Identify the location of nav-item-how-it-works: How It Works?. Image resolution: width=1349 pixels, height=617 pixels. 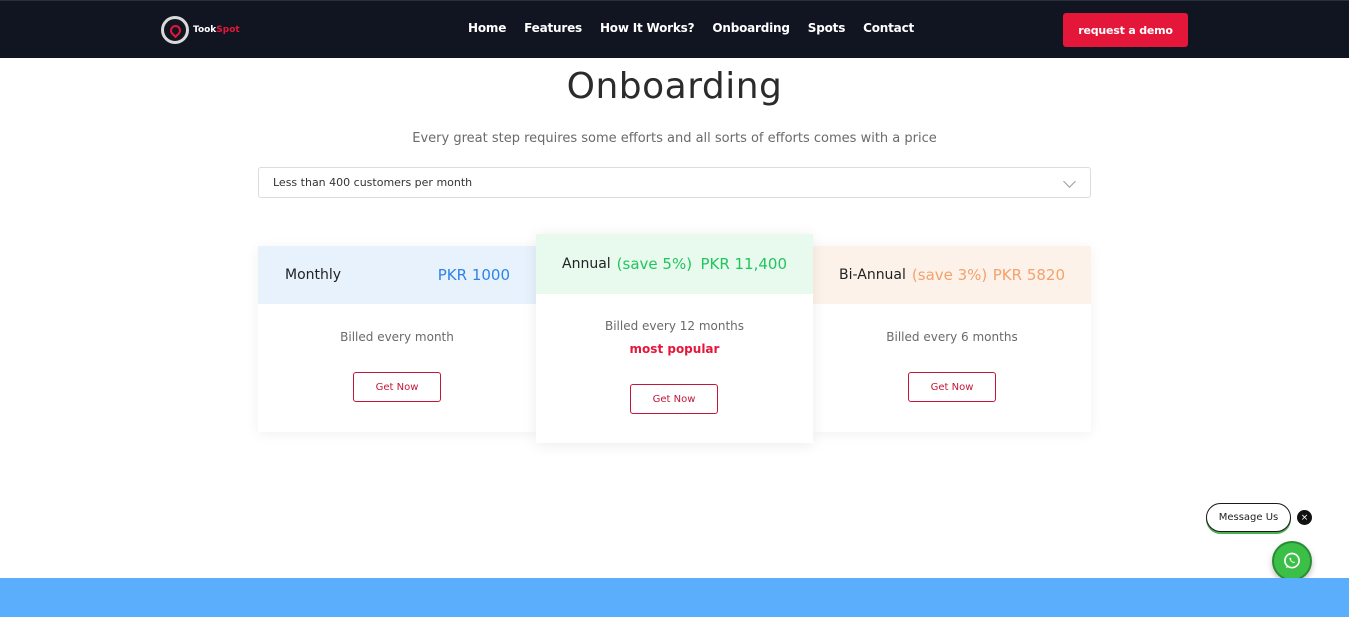
(647, 28).